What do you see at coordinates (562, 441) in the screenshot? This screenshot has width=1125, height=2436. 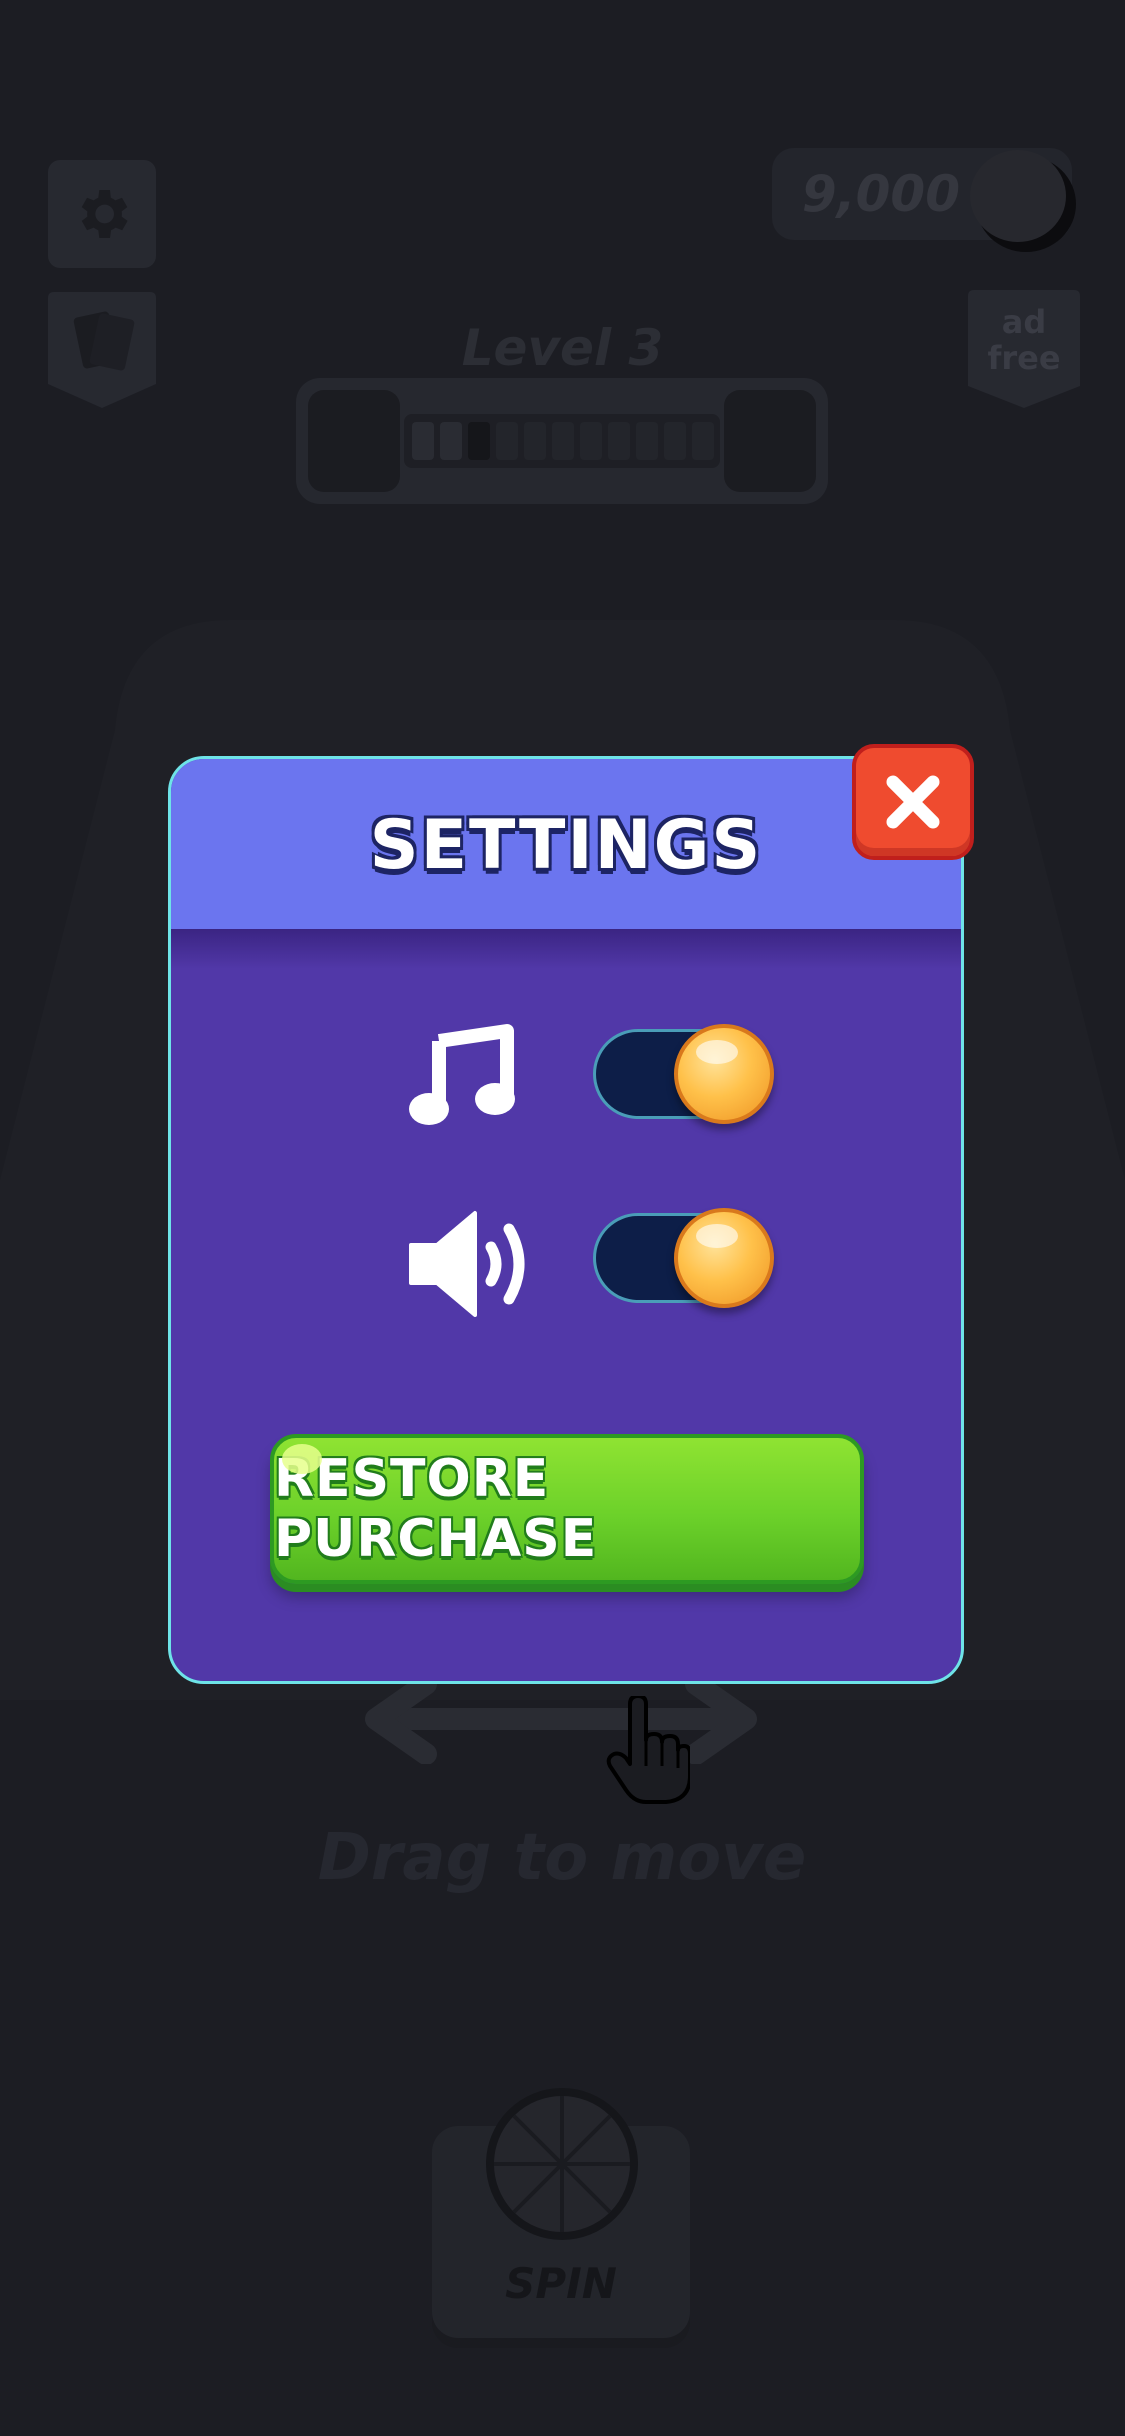 I see `level-progress-bar` at bounding box center [562, 441].